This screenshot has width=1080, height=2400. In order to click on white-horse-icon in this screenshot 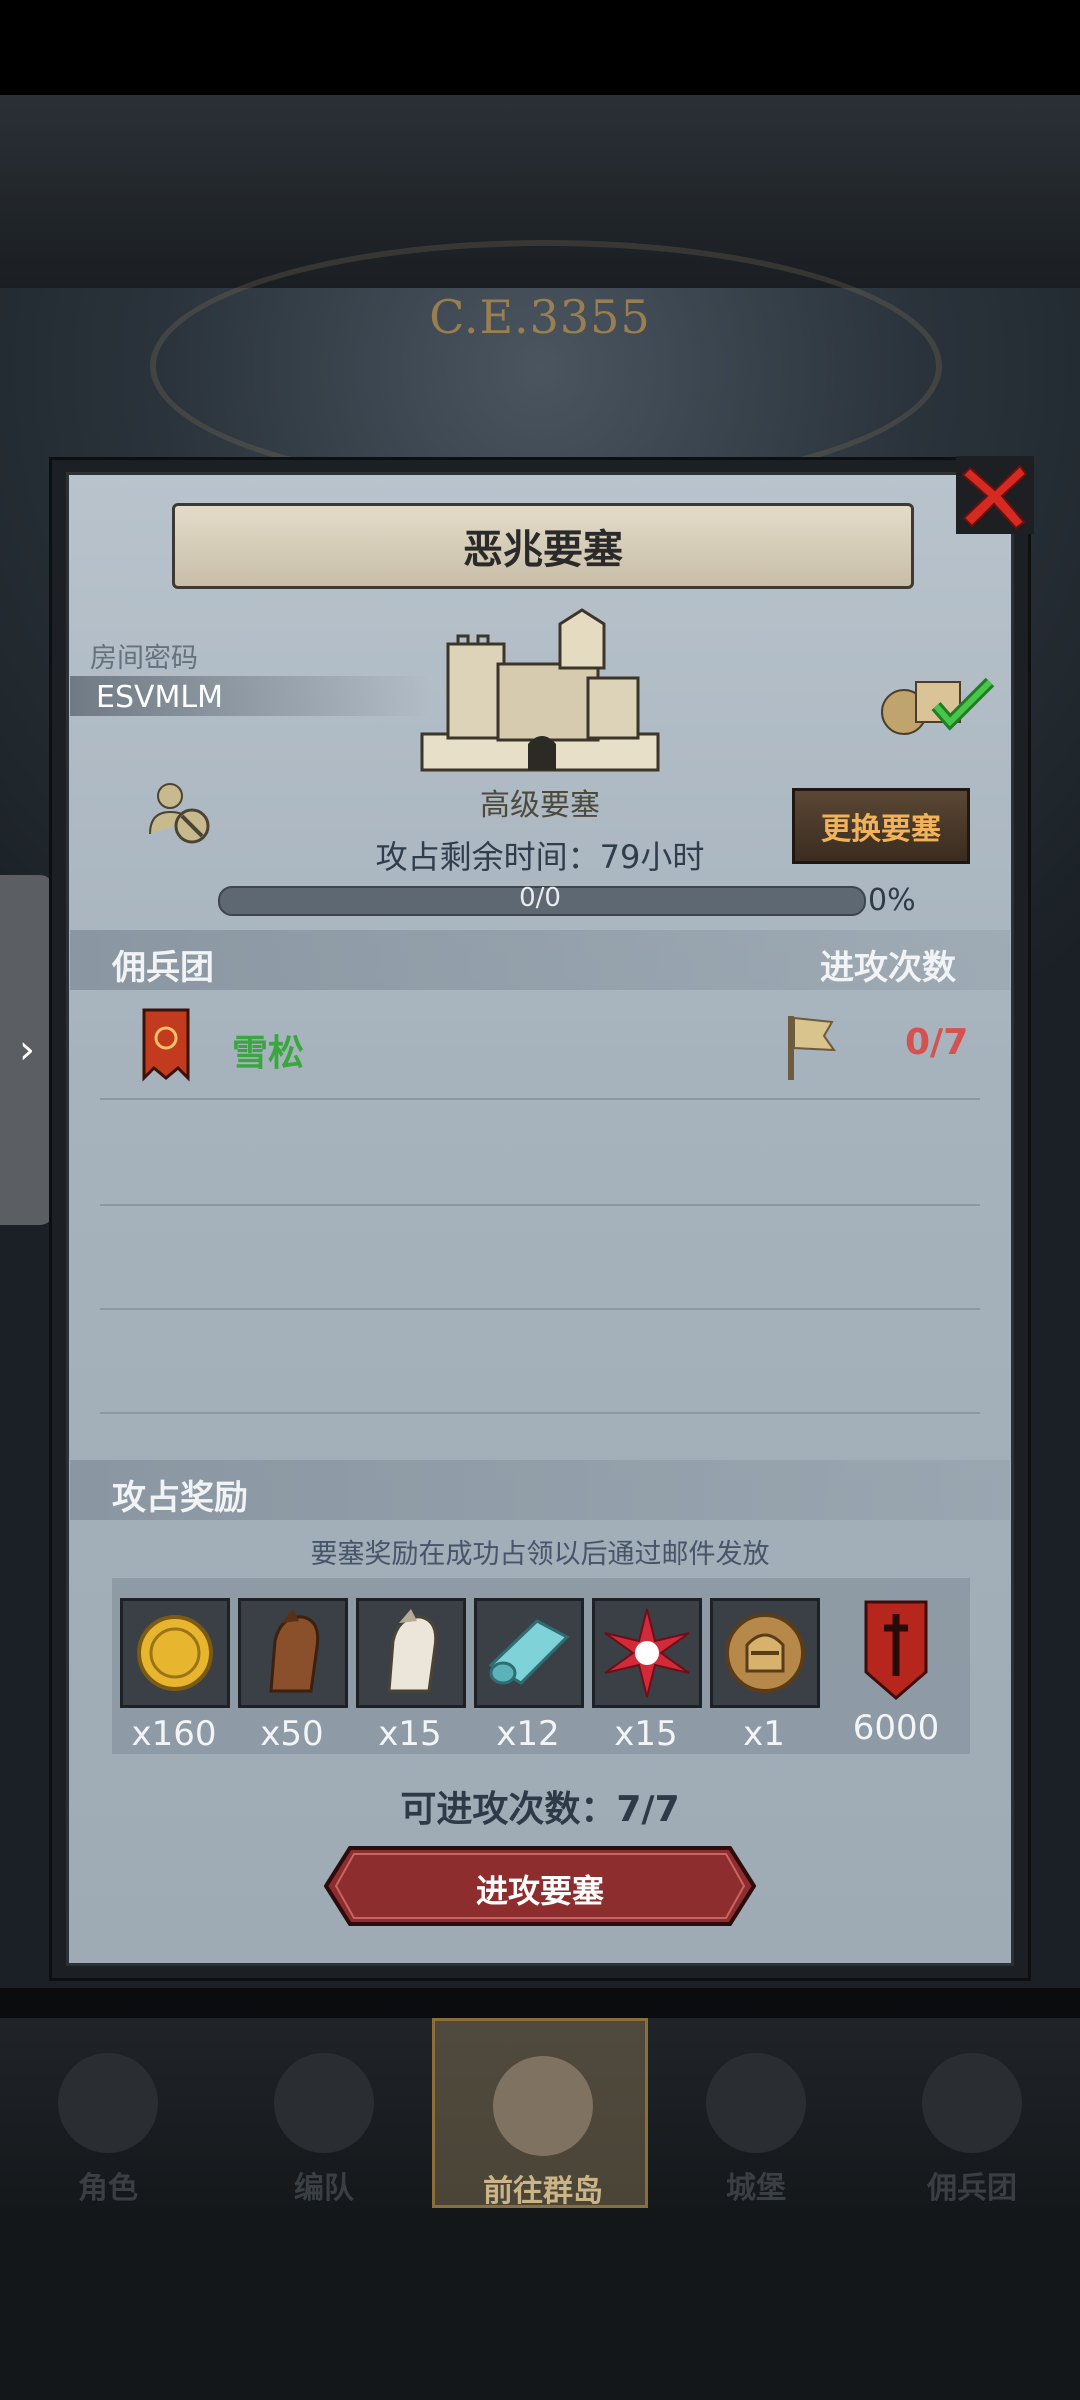, I will do `click(412, 1651)`.